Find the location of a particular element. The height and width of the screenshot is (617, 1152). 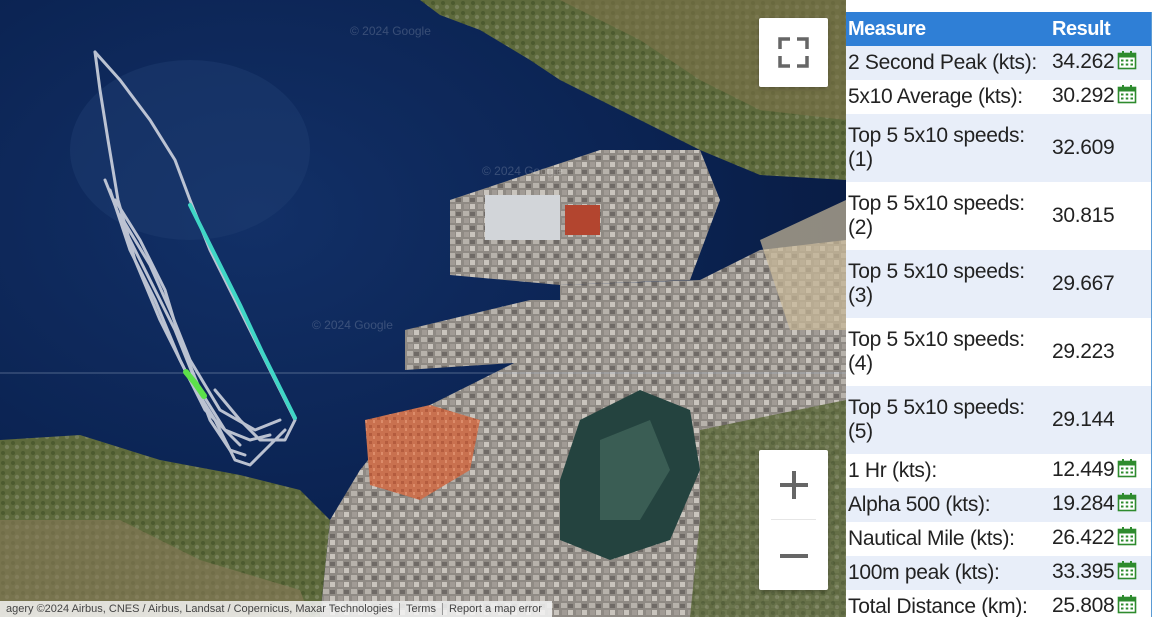

table-row: Nautical Mile (kts): 26.422 is located at coordinates (998, 539).